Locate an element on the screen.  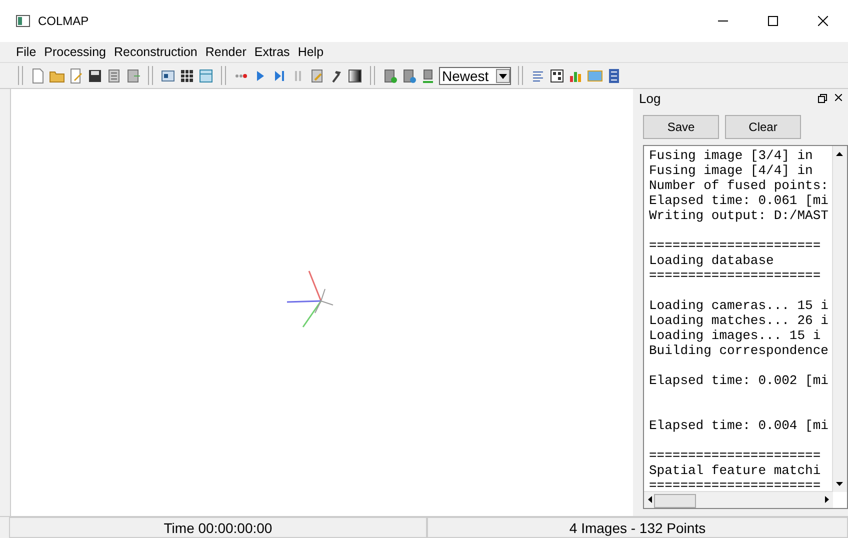
log-line: Spatial feature matchi is located at coordinates (735, 470).